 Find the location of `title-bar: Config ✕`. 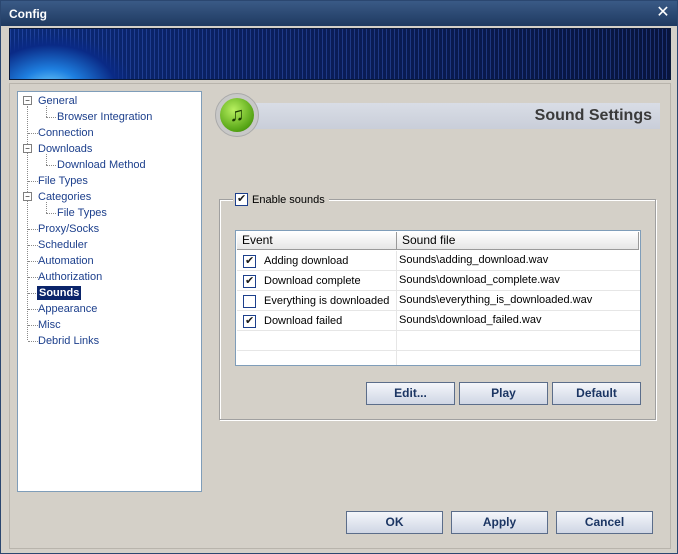

title-bar: Config ✕ is located at coordinates (339, 13).